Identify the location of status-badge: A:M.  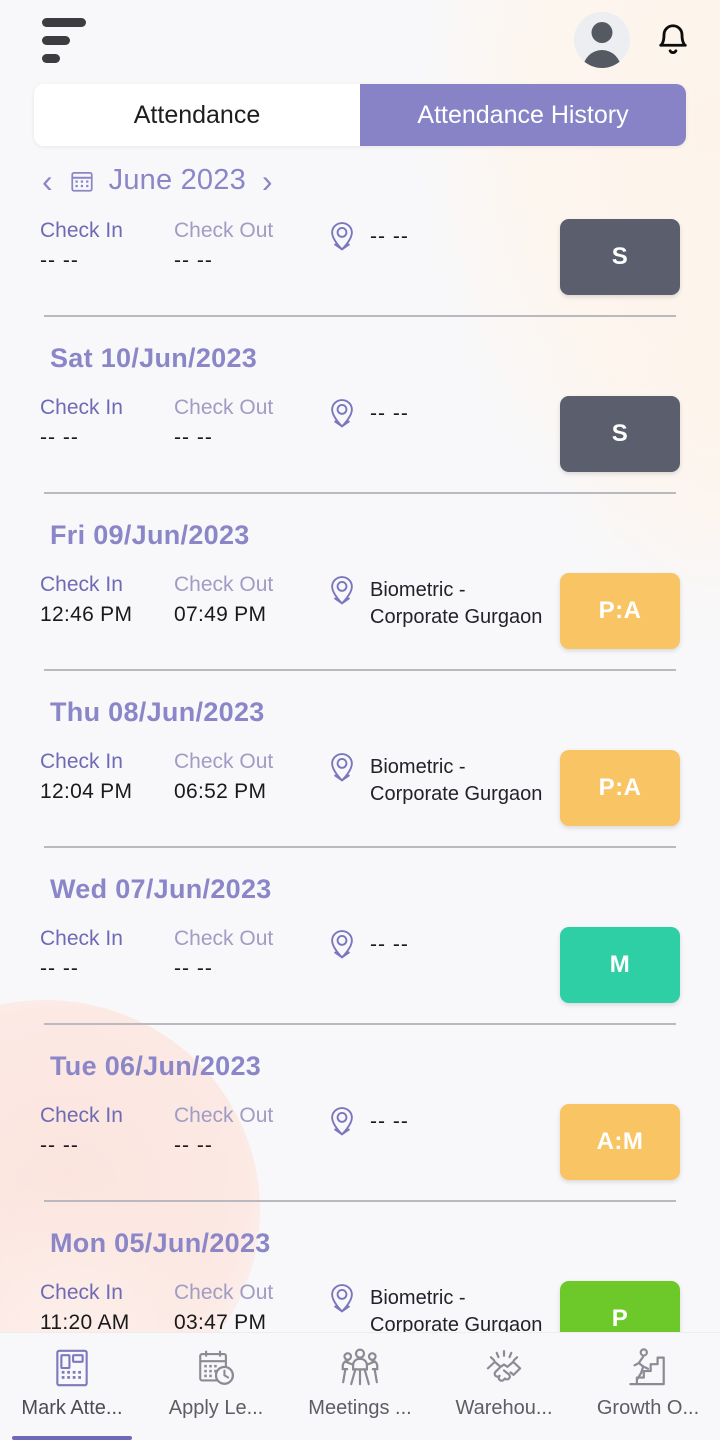
(620, 1142).